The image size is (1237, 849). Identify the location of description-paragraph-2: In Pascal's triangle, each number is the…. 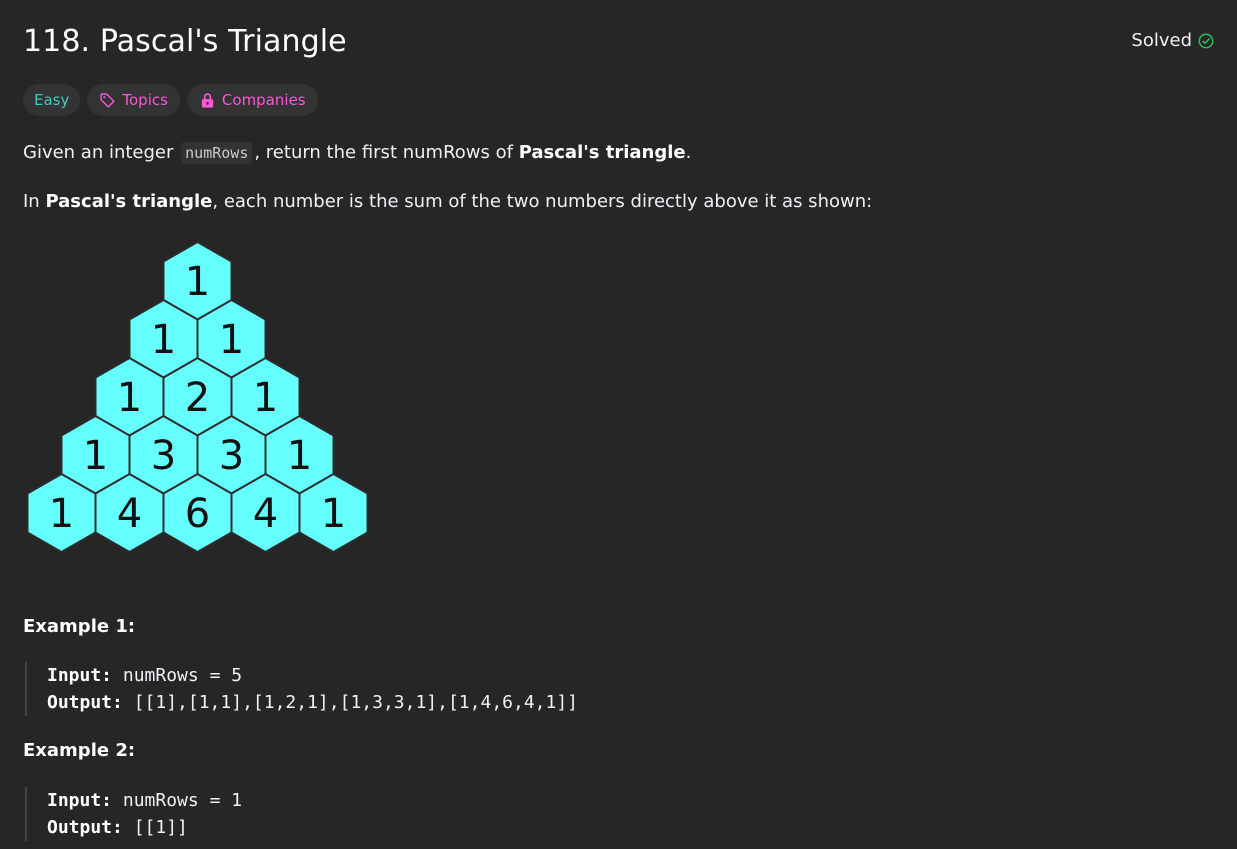
(447, 201).